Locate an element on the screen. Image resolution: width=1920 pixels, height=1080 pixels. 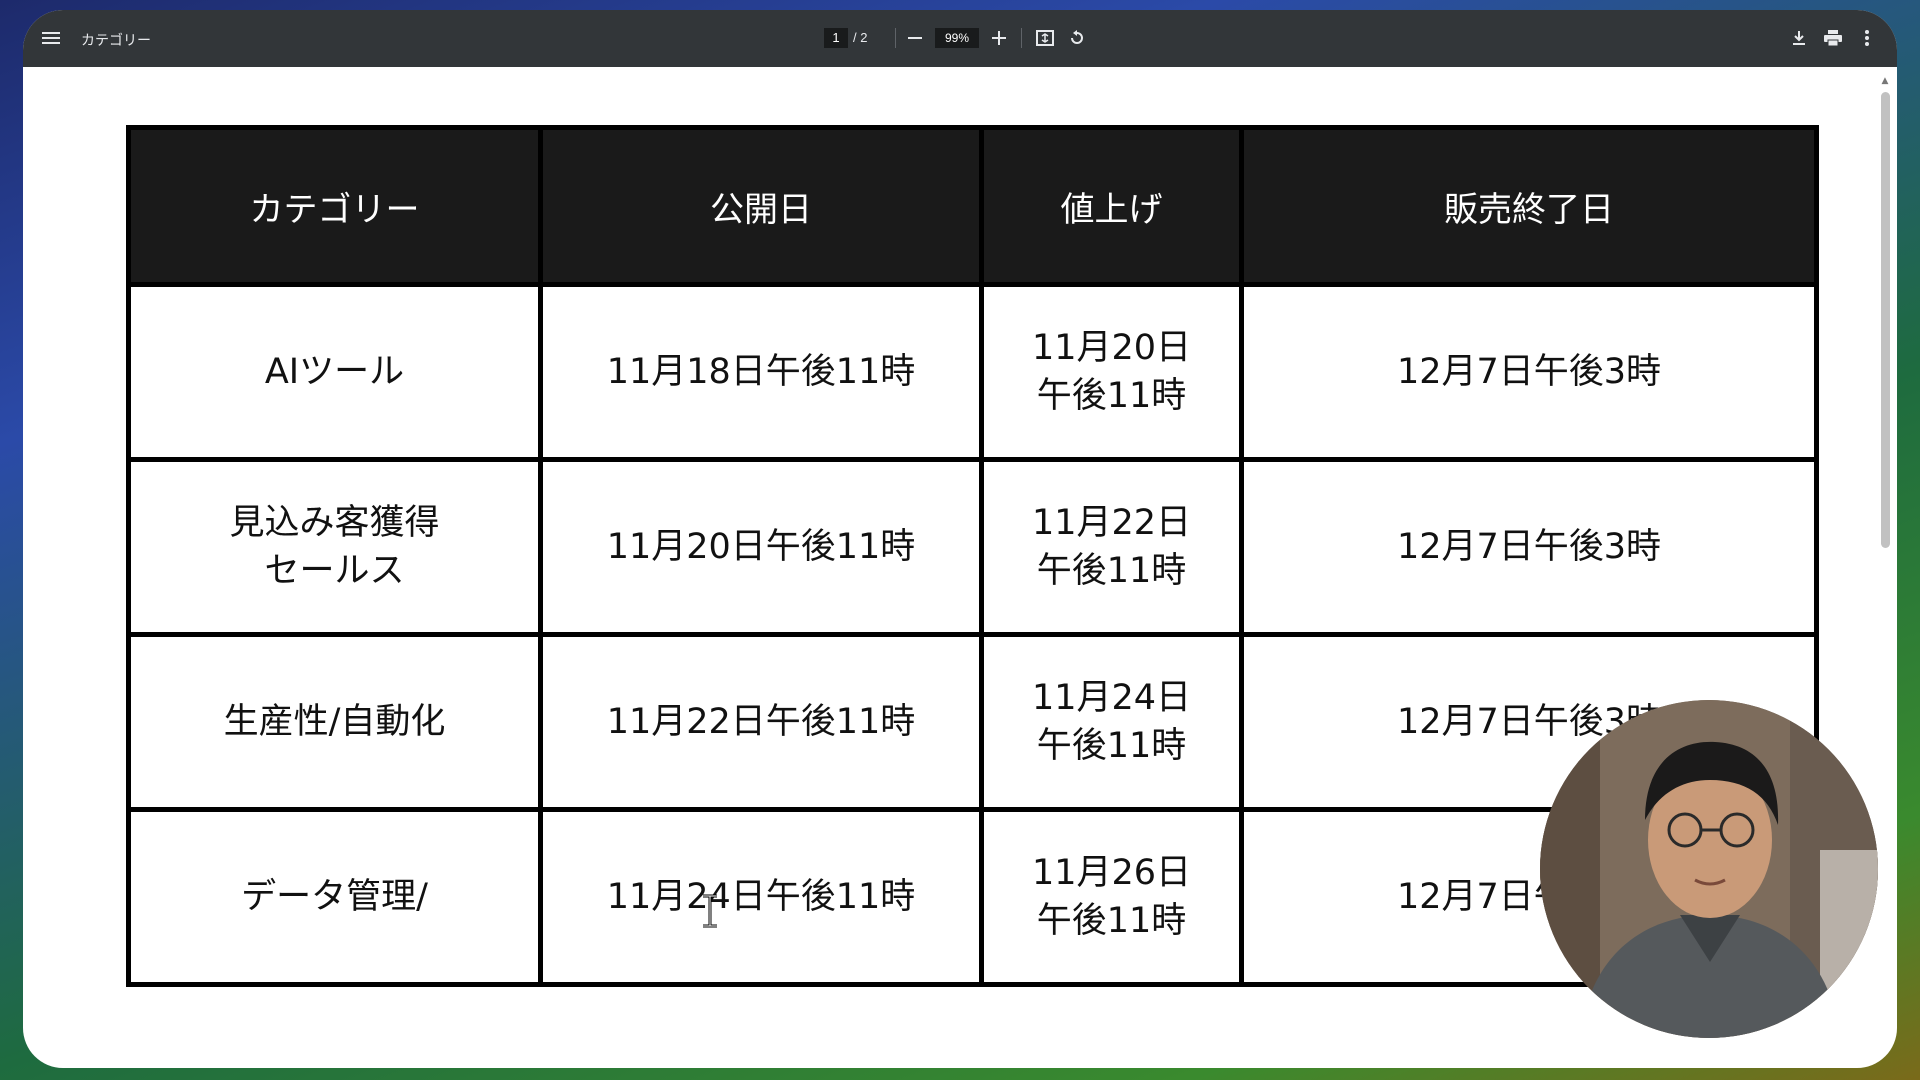
table-row: AIツール 11月18日午後11時 11月20日 午後11時 12月7日午後3時 is located at coordinates (972, 372).